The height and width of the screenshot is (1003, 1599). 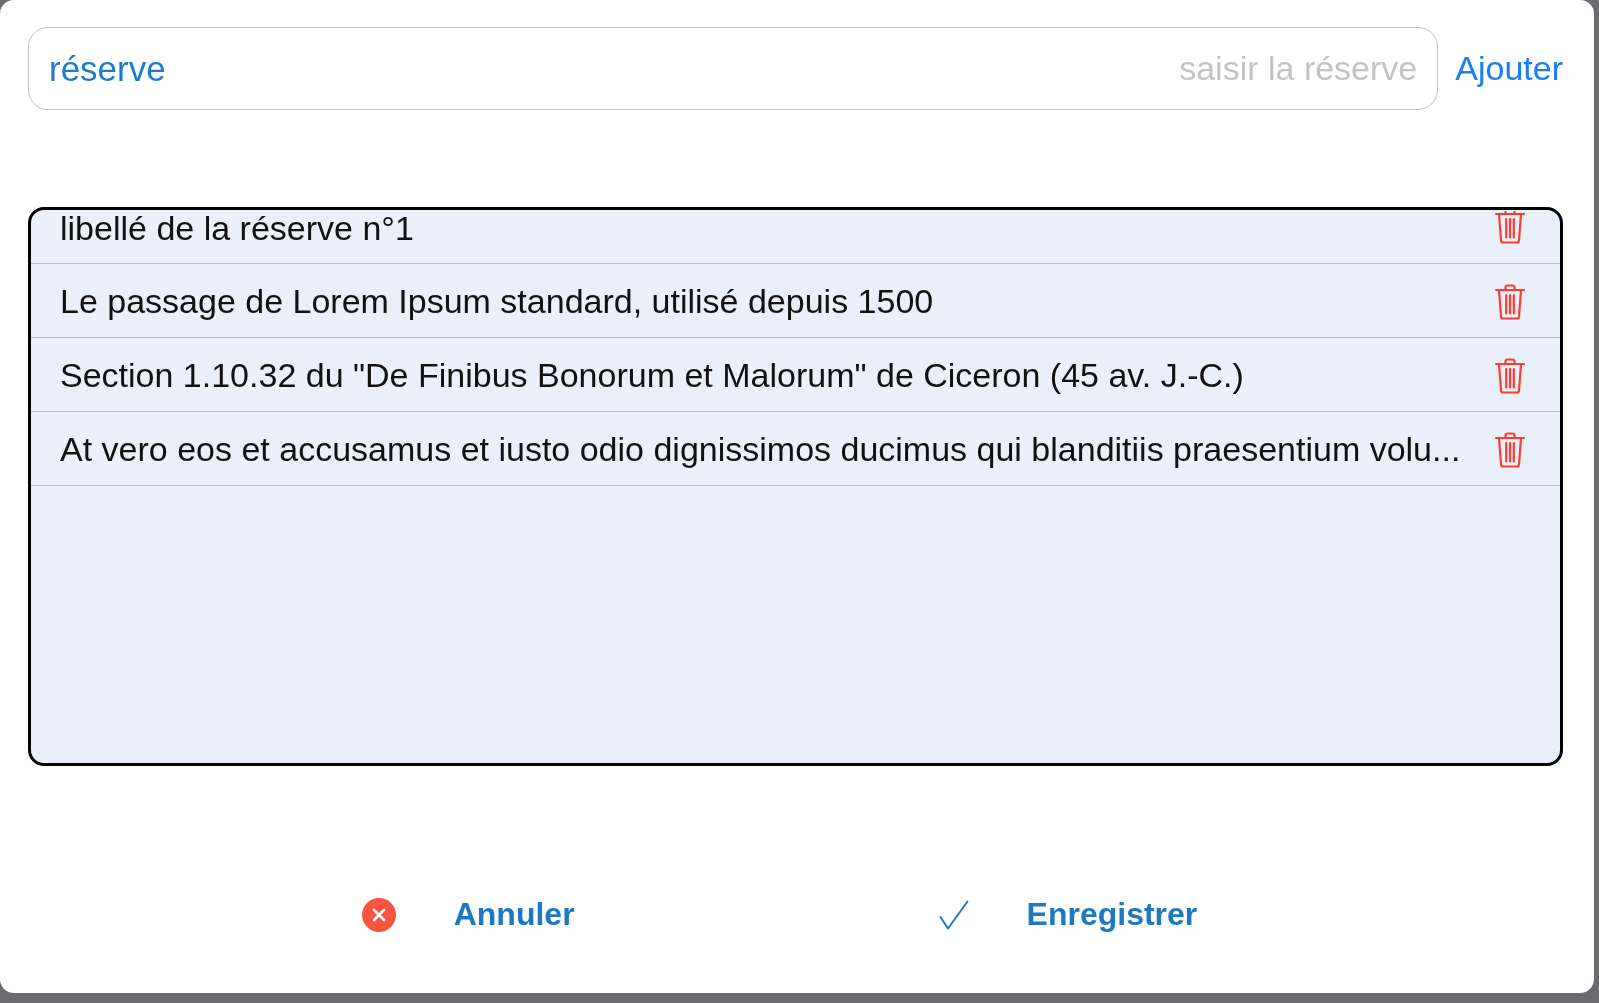 I want to click on save-button: Enregistrer, so click(x=1068, y=914).